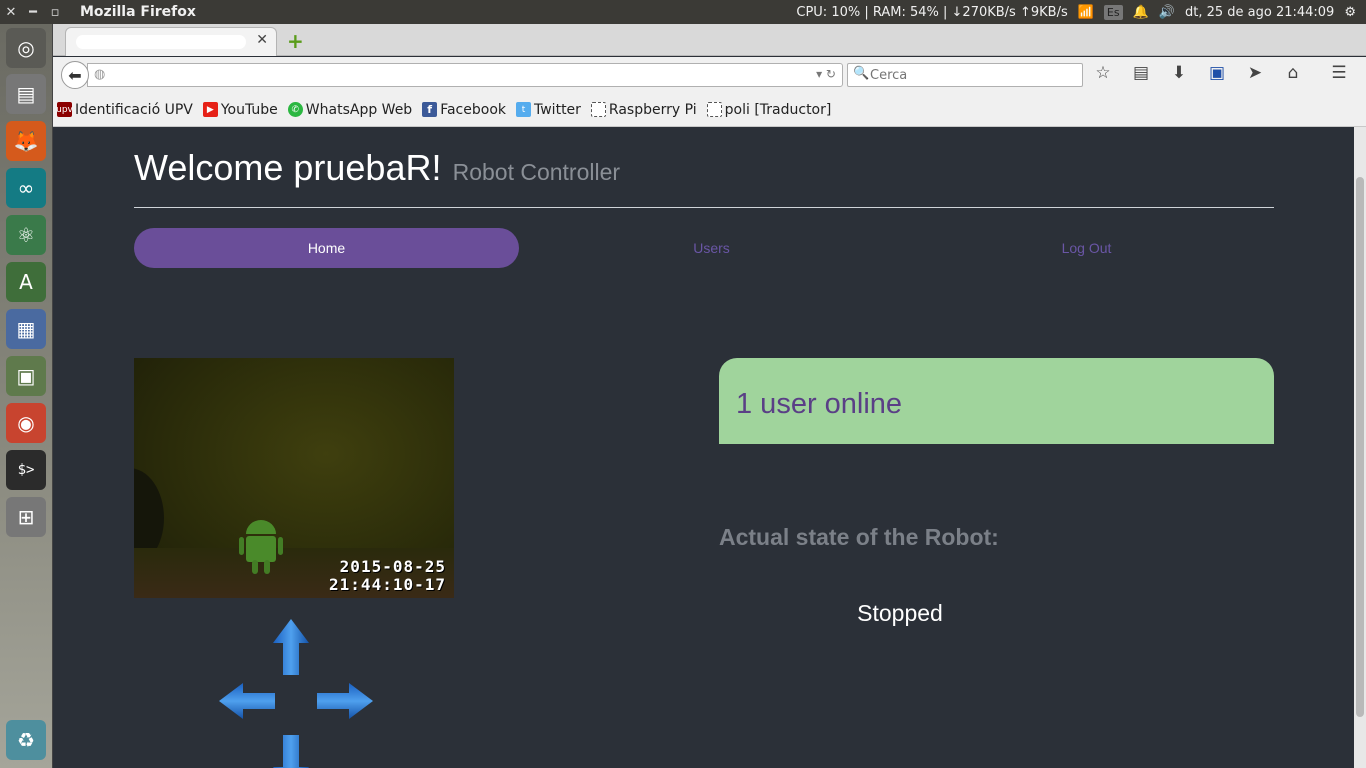 The width and height of the screenshot is (1366, 768). Describe the element at coordinates (26, 188) in the screenshot. I see `arduino-icon: ∞` at that location.